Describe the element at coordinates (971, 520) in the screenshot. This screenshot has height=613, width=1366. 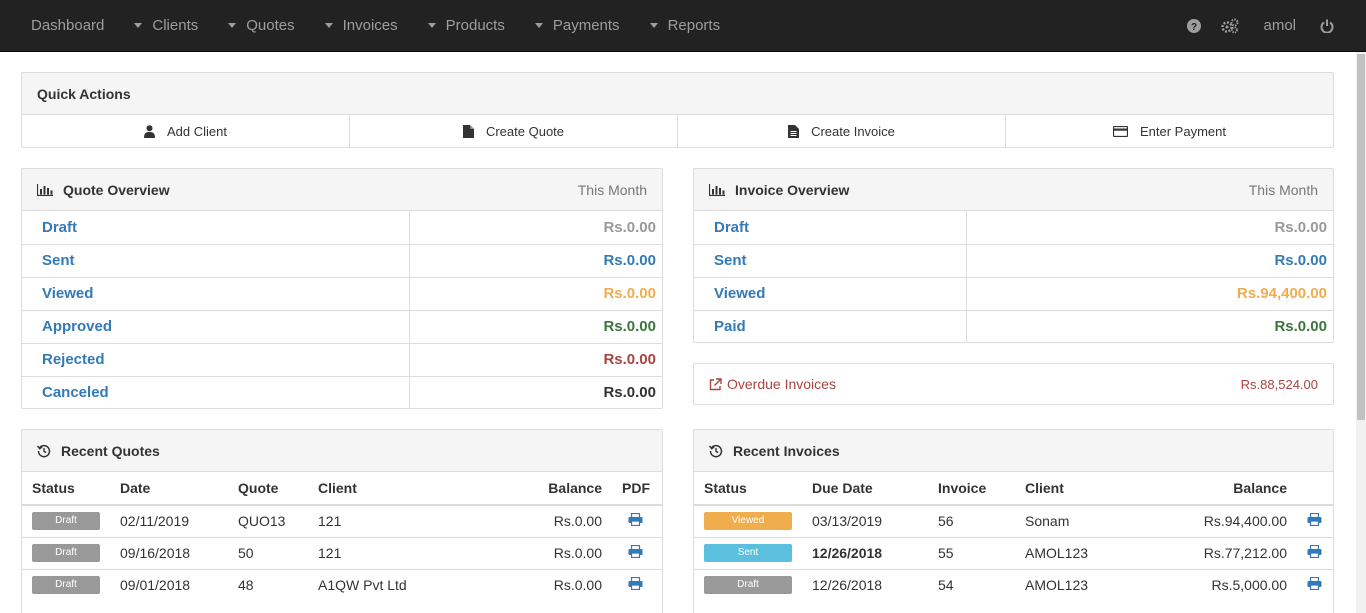
I see `invoice-number-link: 56` at that location.